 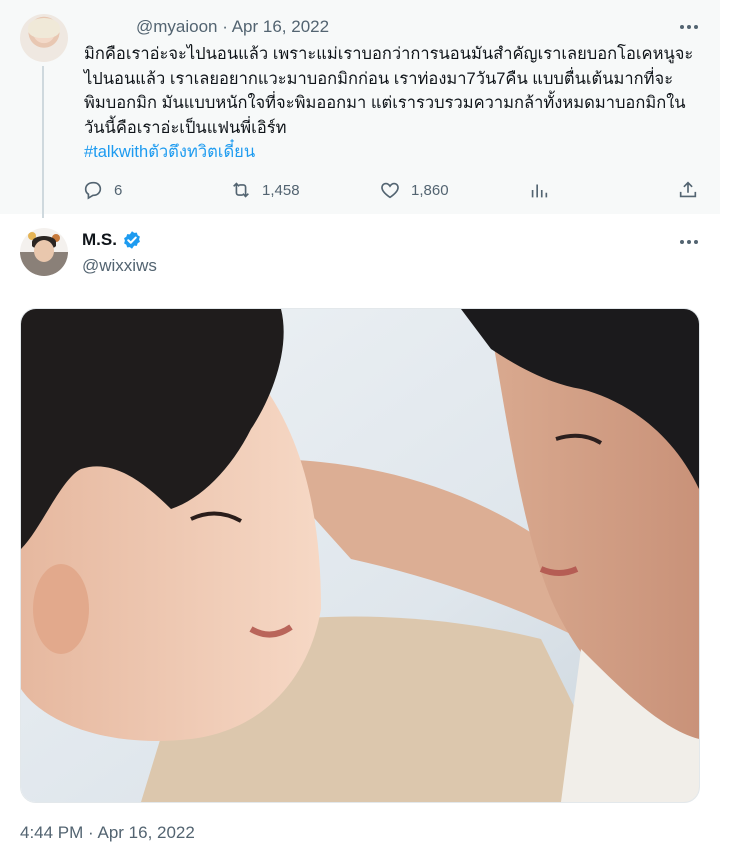 I want to click on like-button: 1,860, so click(x=414, y=190).